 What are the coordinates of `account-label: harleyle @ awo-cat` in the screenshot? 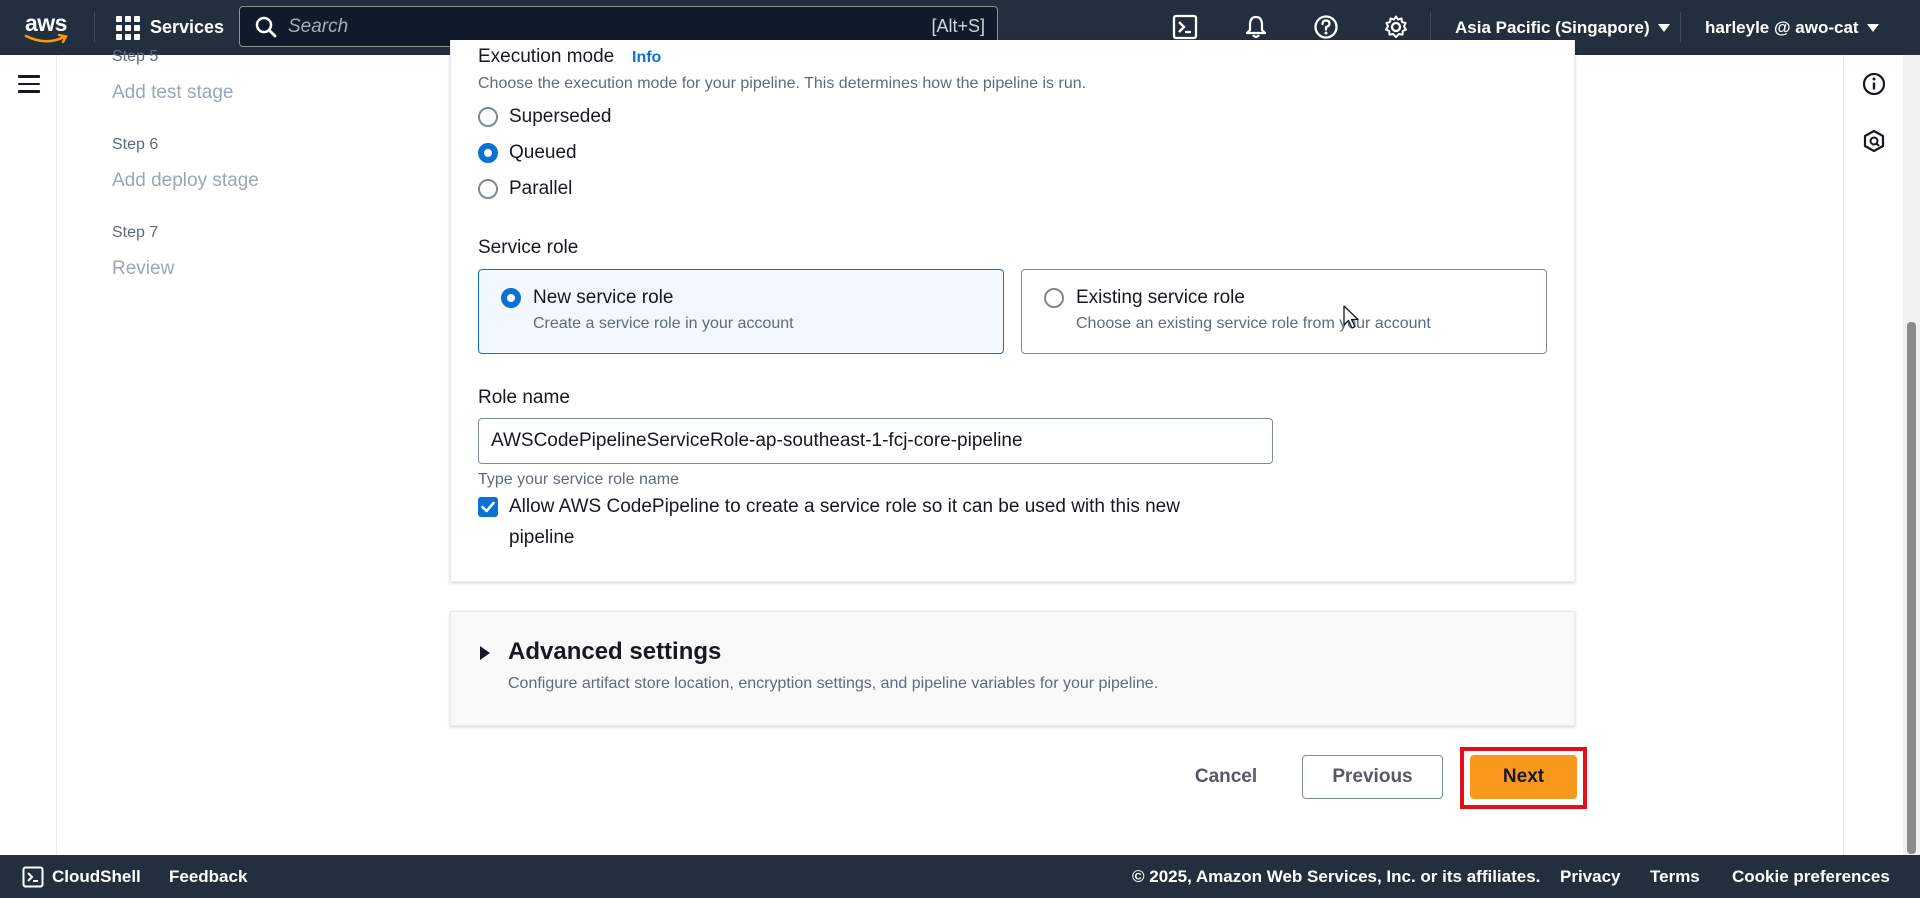 It's located at (1782, 27).